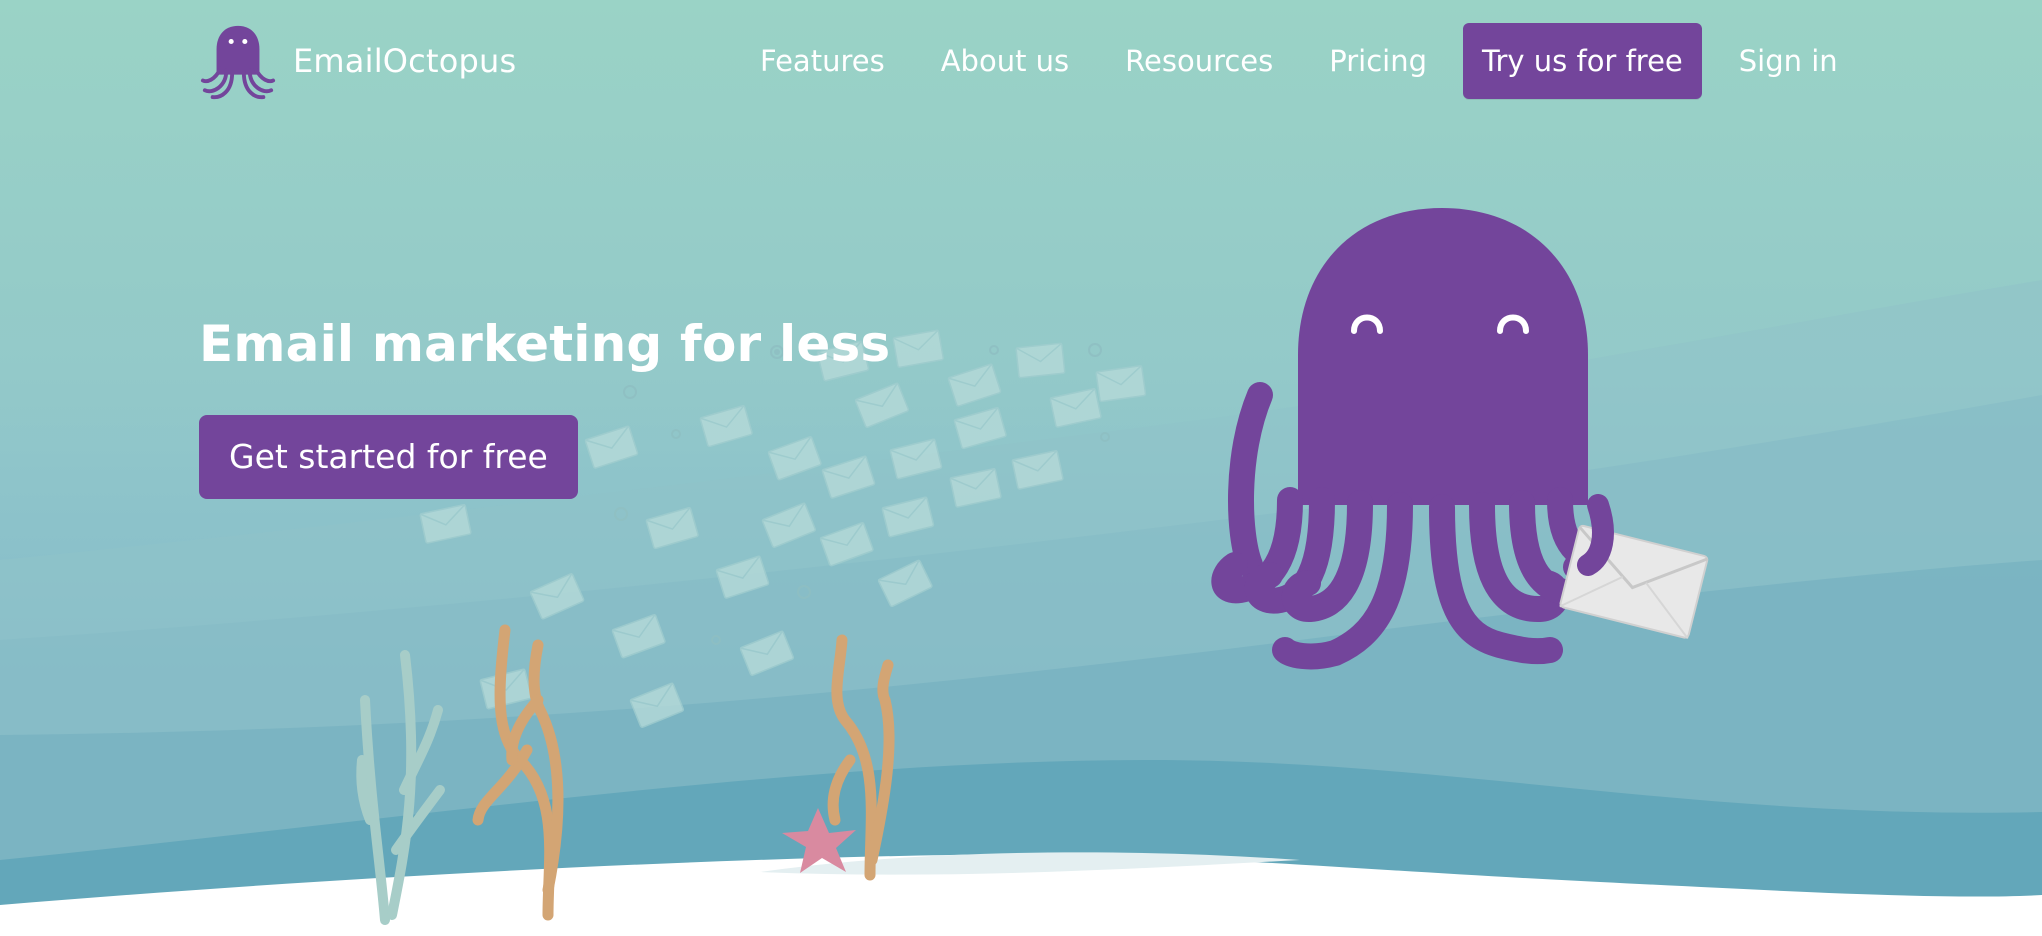 The image size is (2042, 936). Describe the element at coordinates (1443, 356) in the screenshot. I see `octopus-head` at that location.